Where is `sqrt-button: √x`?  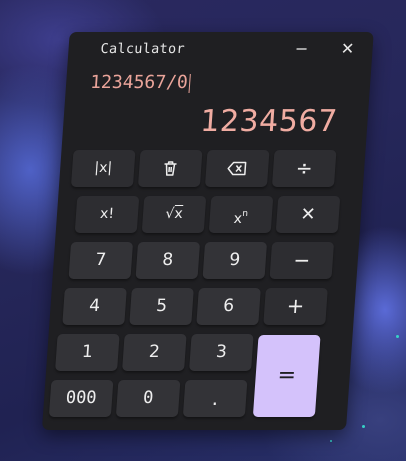
sqrt-button: √x is located at coordinates (174, 214).